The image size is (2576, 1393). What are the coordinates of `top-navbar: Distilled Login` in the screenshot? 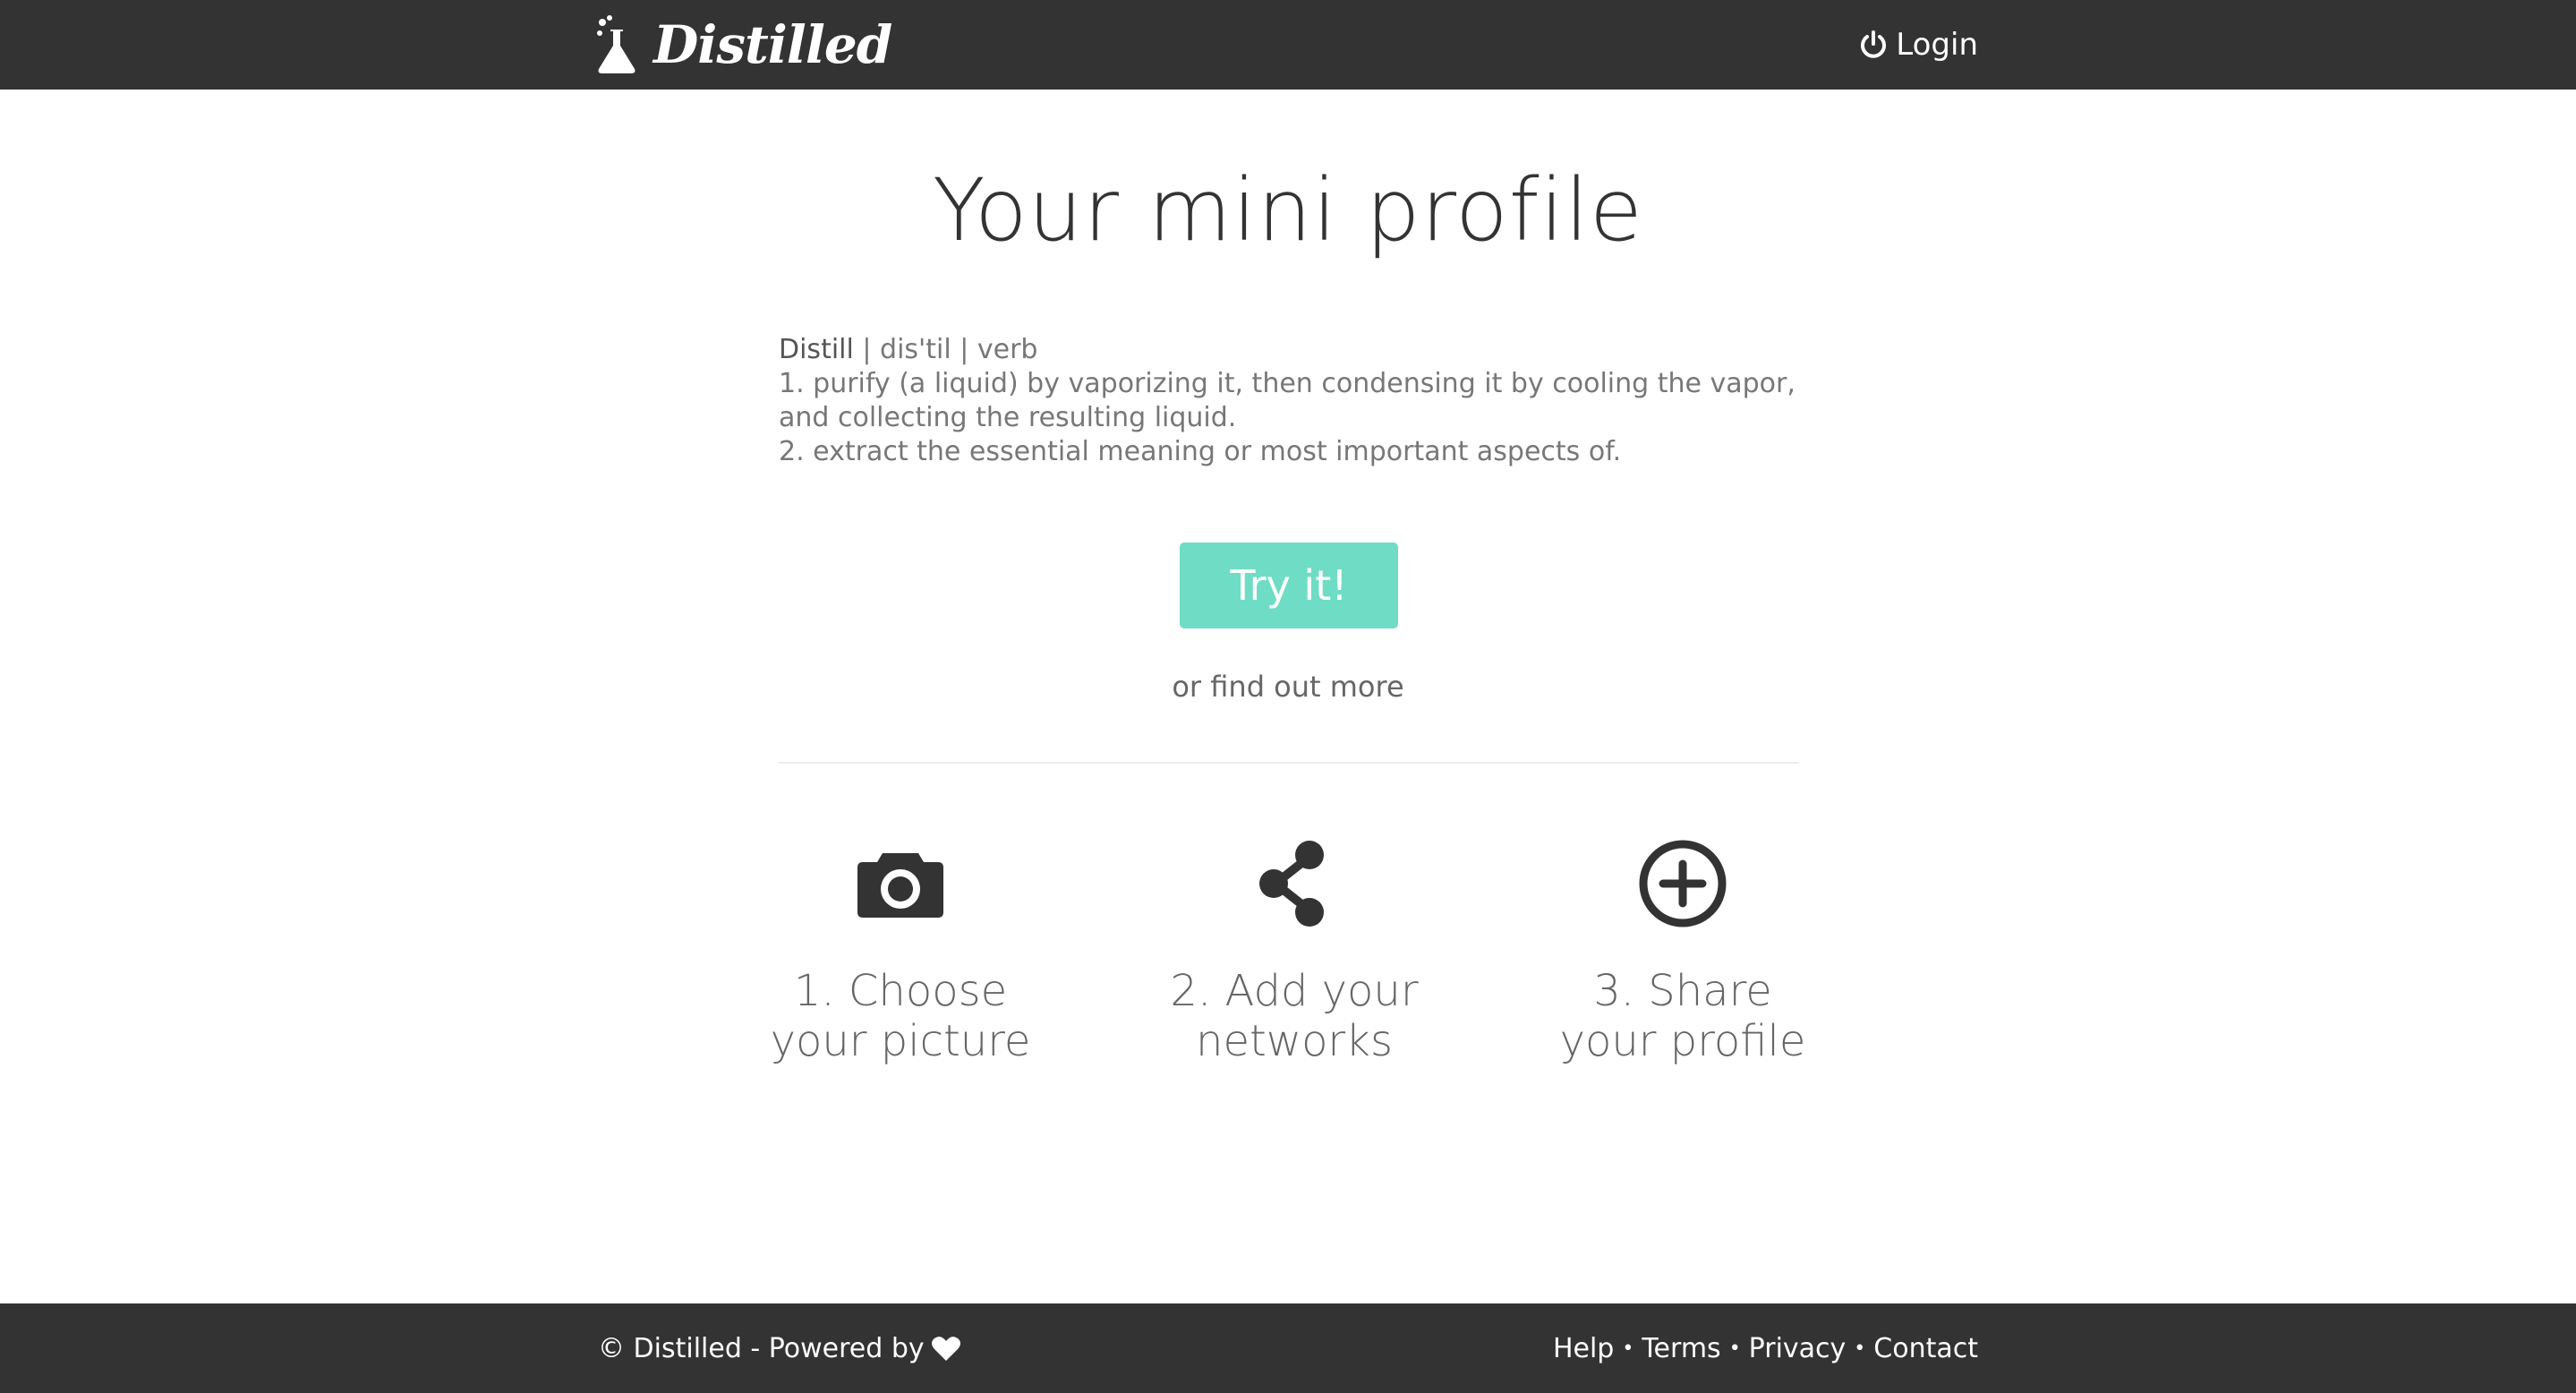 It's located at (1288, 45).